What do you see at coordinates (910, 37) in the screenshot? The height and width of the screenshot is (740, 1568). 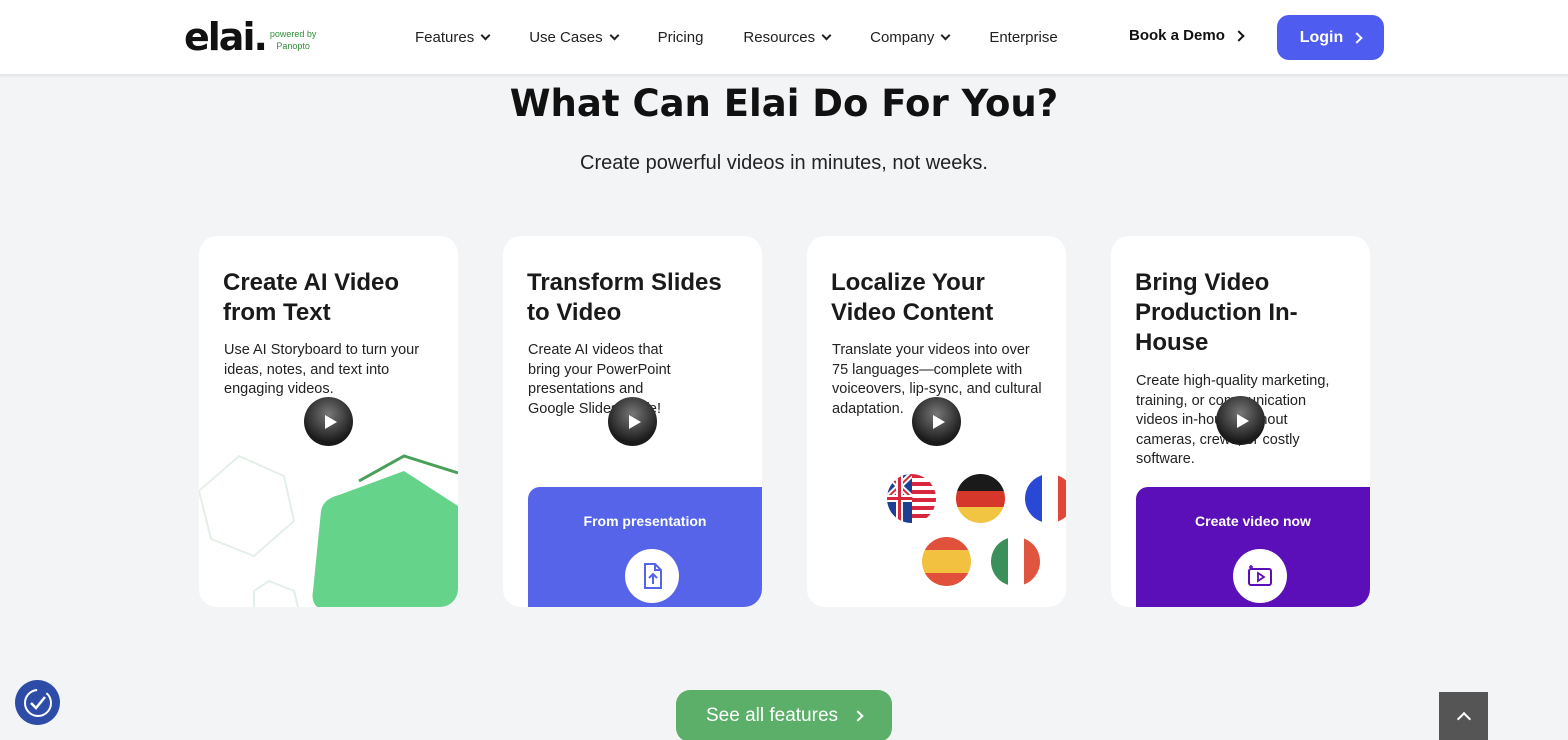 I see `nav-company: Company` at bounding box center [910, 37].